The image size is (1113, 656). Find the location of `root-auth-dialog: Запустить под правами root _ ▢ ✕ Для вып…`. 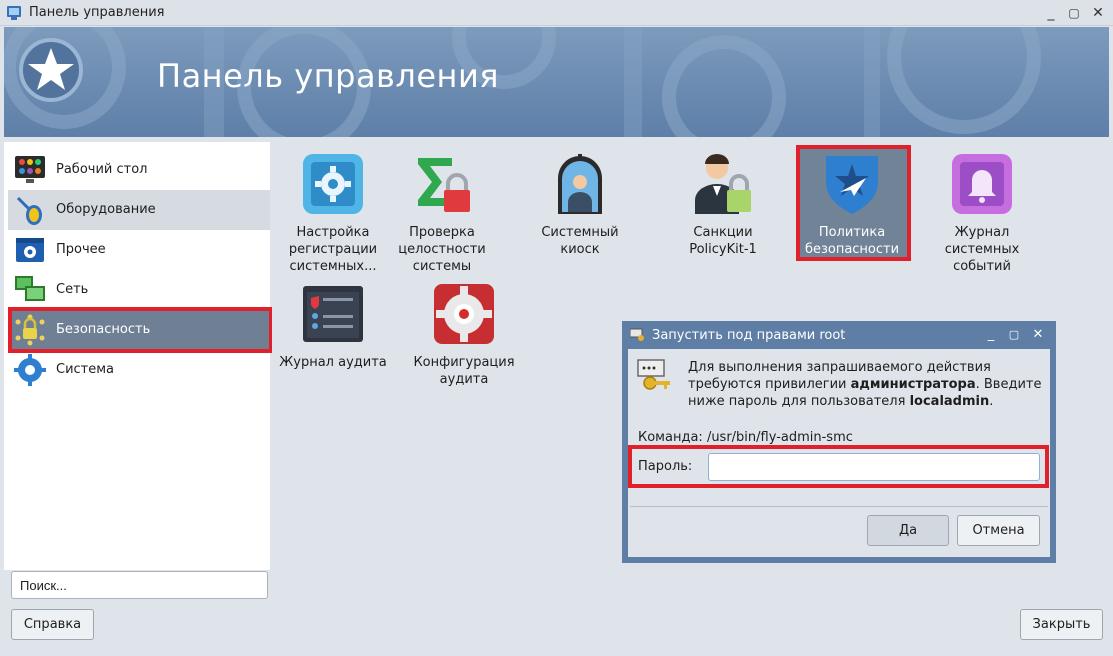

root-auth-dialog: Запустить под правами root _ ▢ ✕ Для вып… is located at coordinates (839, 442).